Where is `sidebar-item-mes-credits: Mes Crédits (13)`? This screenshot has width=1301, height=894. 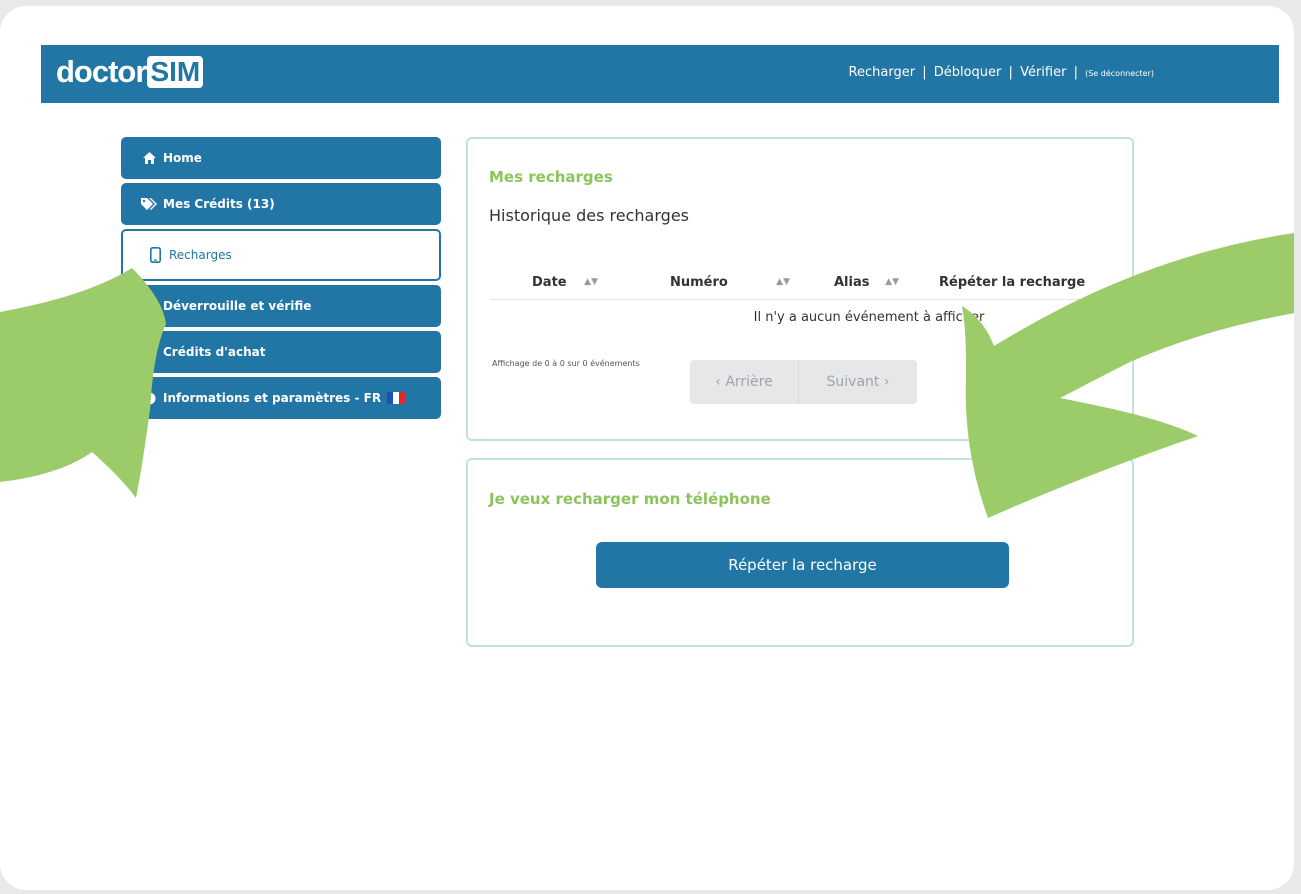
sidebar-item-mes-credits: Mes Crédits (13) is located at coordinates (281, 204).